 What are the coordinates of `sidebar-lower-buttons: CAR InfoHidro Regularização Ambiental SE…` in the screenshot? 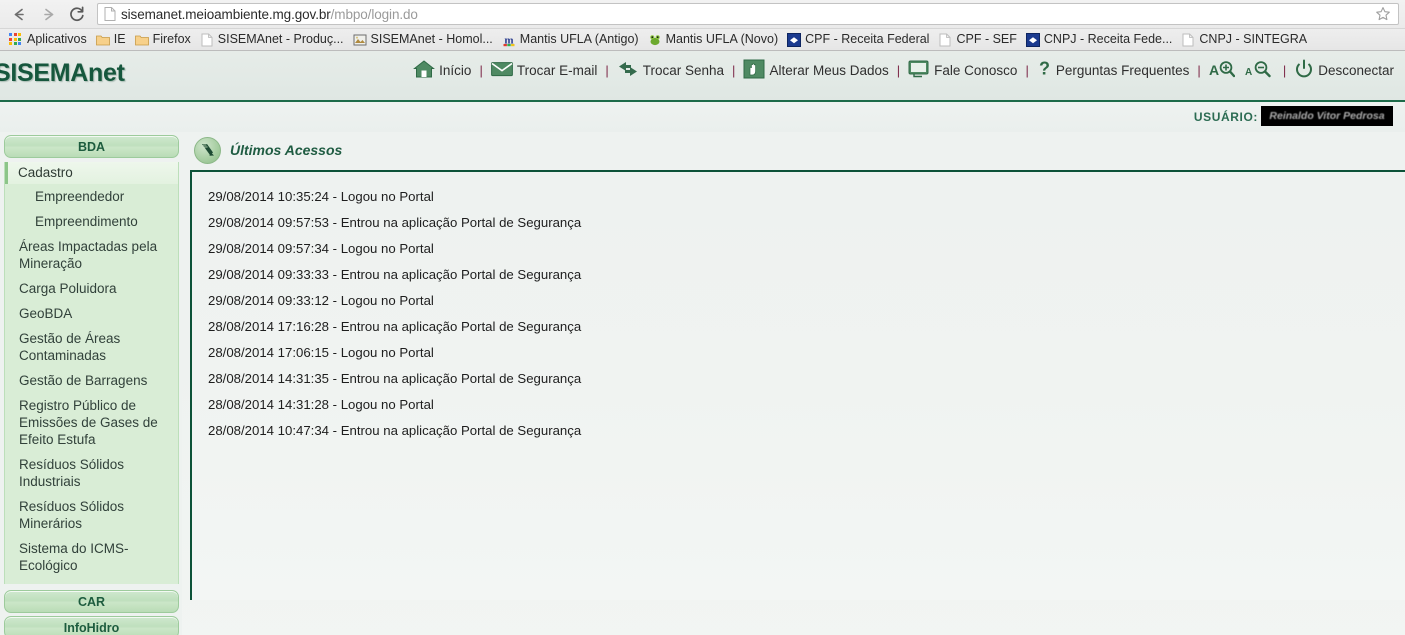 It's located at (91, 612).